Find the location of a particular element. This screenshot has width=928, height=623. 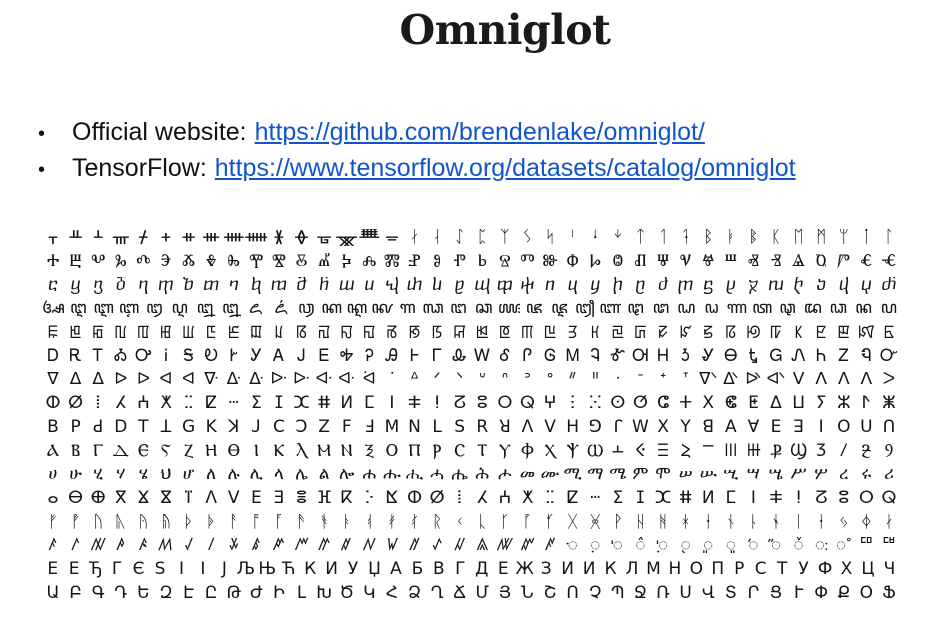

character-glyph: ꡘ is located at coordinates (595, 333).